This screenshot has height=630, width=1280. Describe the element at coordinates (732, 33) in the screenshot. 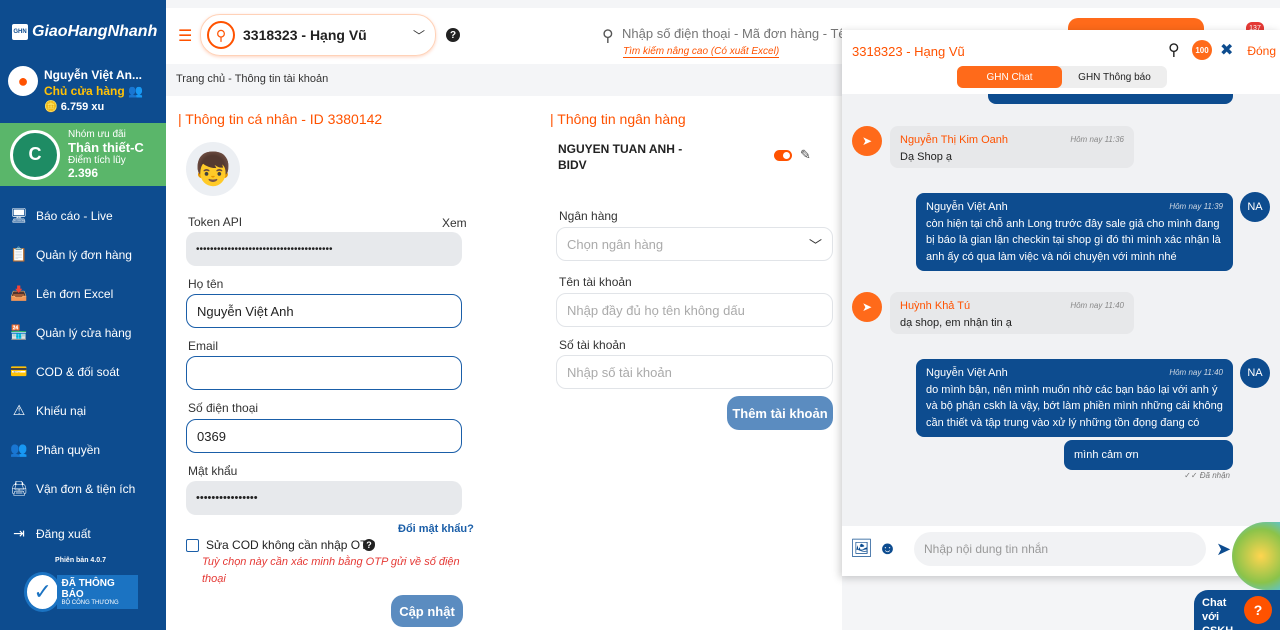

I see `search-input` at that location.